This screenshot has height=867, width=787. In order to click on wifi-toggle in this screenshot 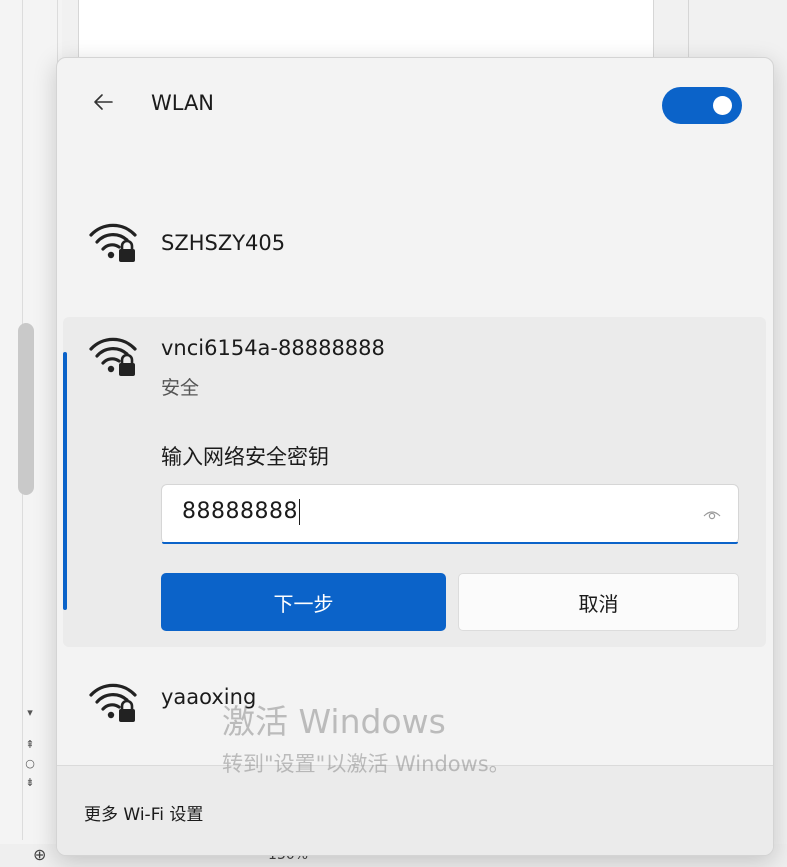, I will do `click(702, 105)`.